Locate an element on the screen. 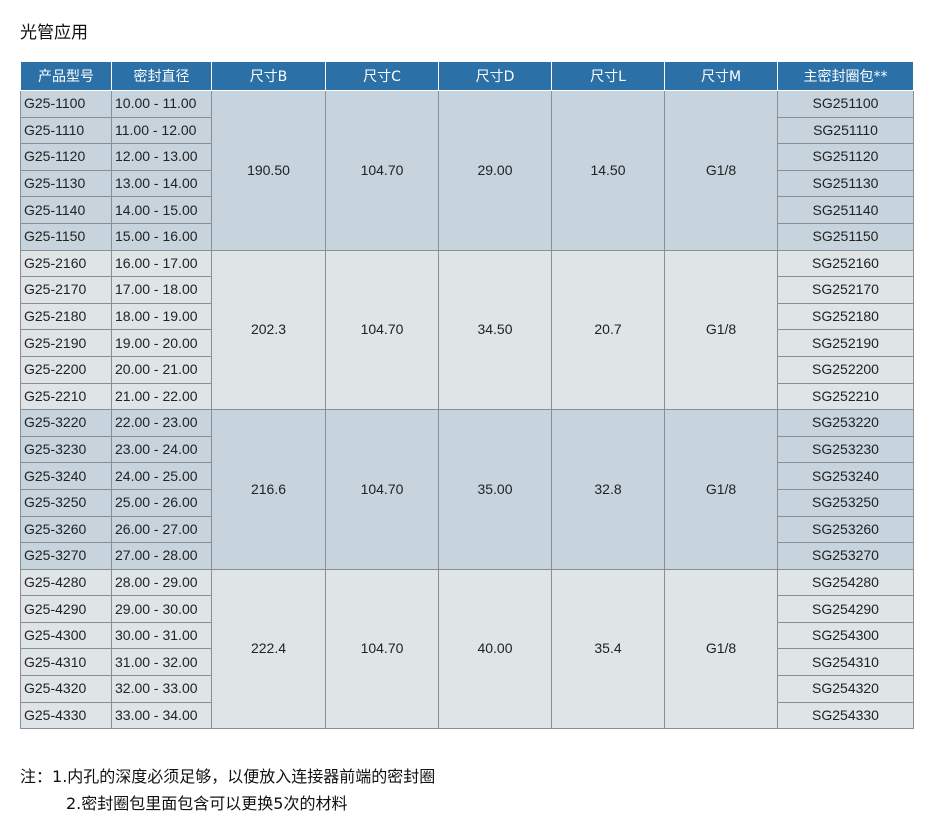 This screenshot has width=943, height=834. header-row: 产品型号 密封直径 尺寸B 尺寸C 尺寸D 尺寸L 尺寸M 主密封圈包** is located at coordinates (467, 76).